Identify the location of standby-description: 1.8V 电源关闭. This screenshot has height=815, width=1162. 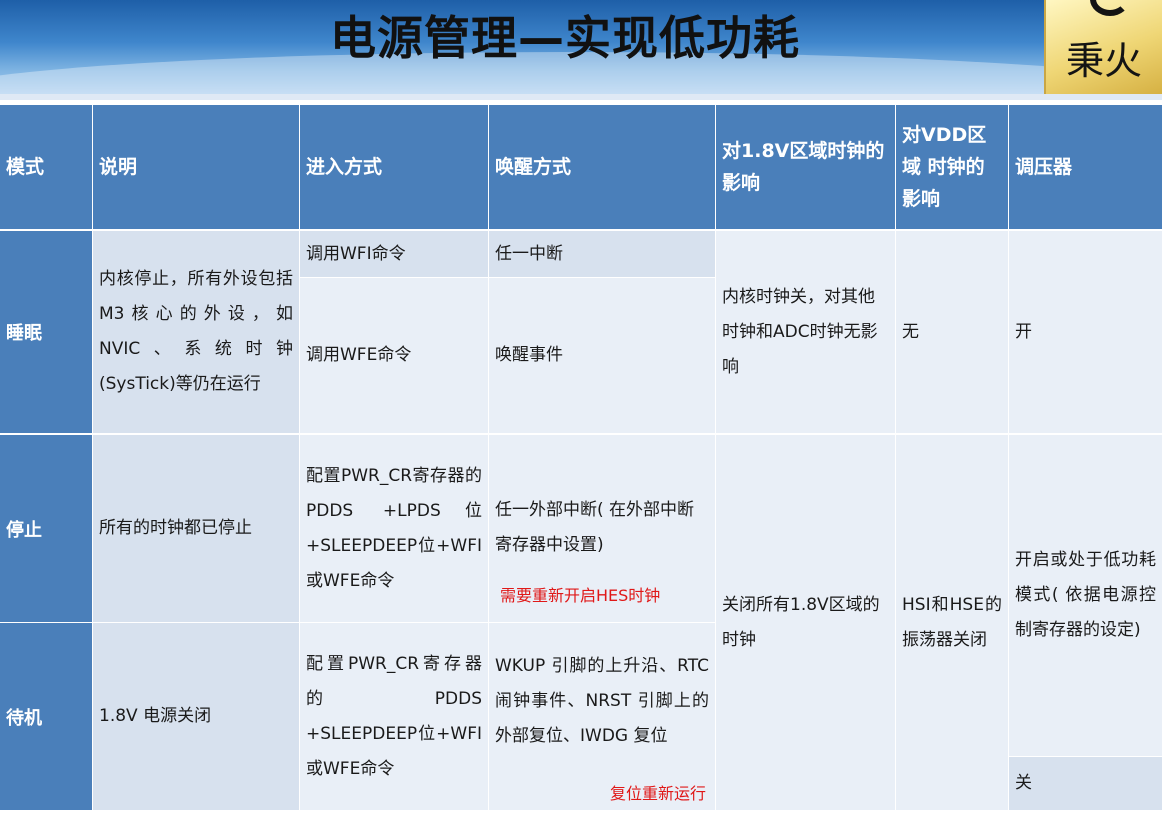
(196, 716).